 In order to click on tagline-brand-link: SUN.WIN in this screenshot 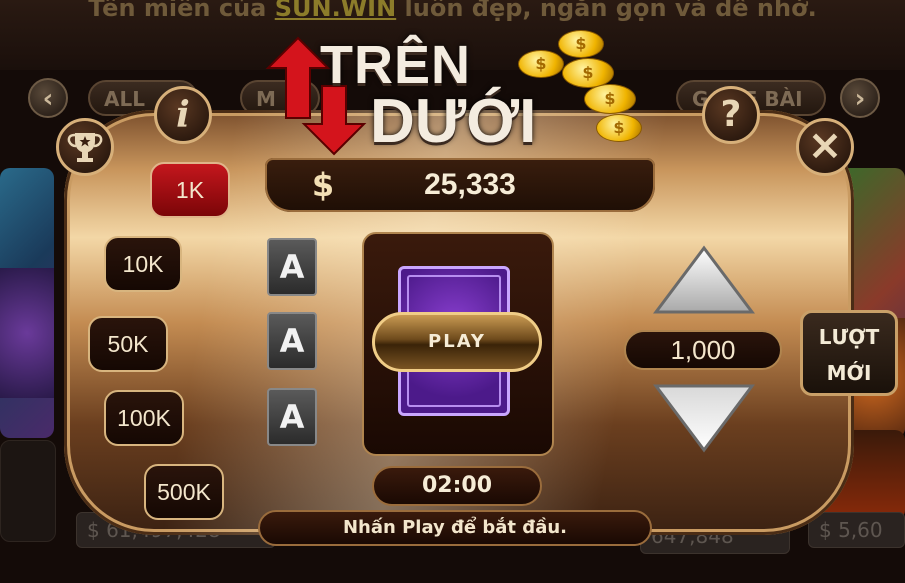, I will do `click(335, 11)`.